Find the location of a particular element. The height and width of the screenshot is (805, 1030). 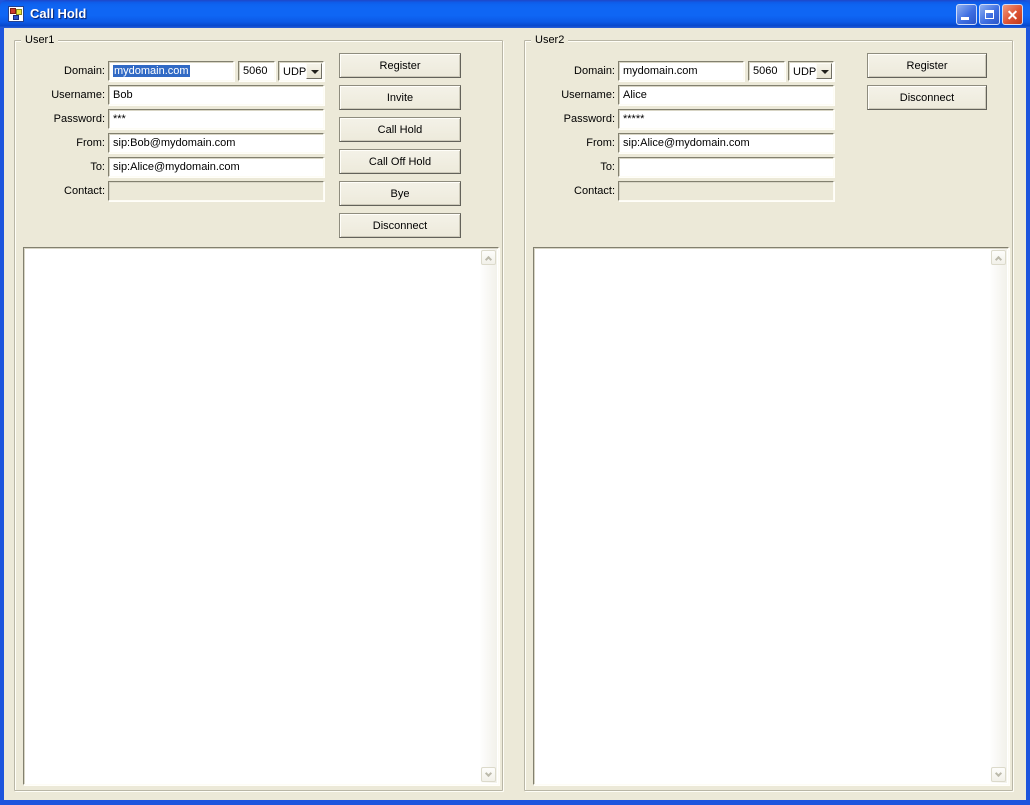

user1-port-input is located at coordinates (256, 71).